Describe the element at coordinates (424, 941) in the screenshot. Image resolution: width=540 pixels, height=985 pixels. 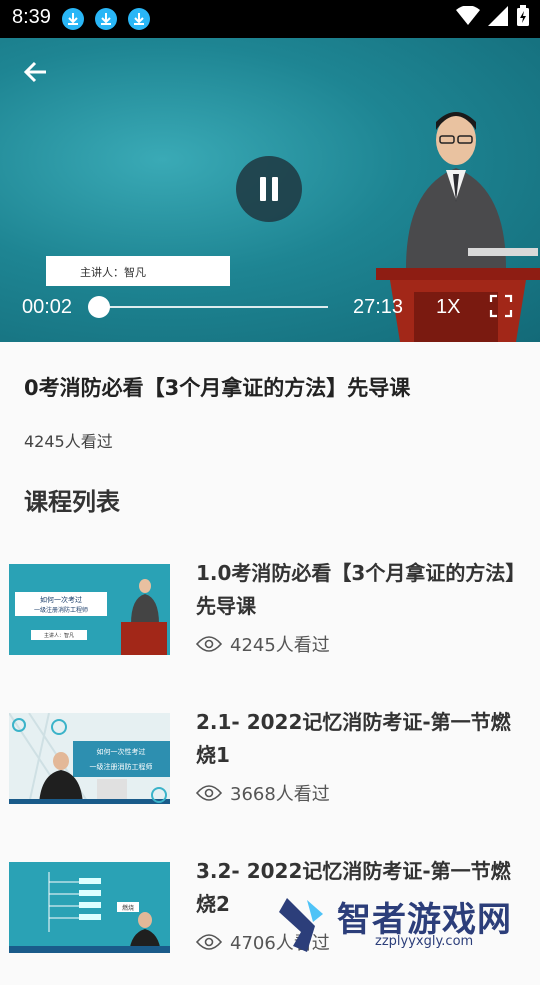
I see `watermark-url: zzplyyxgly.com` at that location.